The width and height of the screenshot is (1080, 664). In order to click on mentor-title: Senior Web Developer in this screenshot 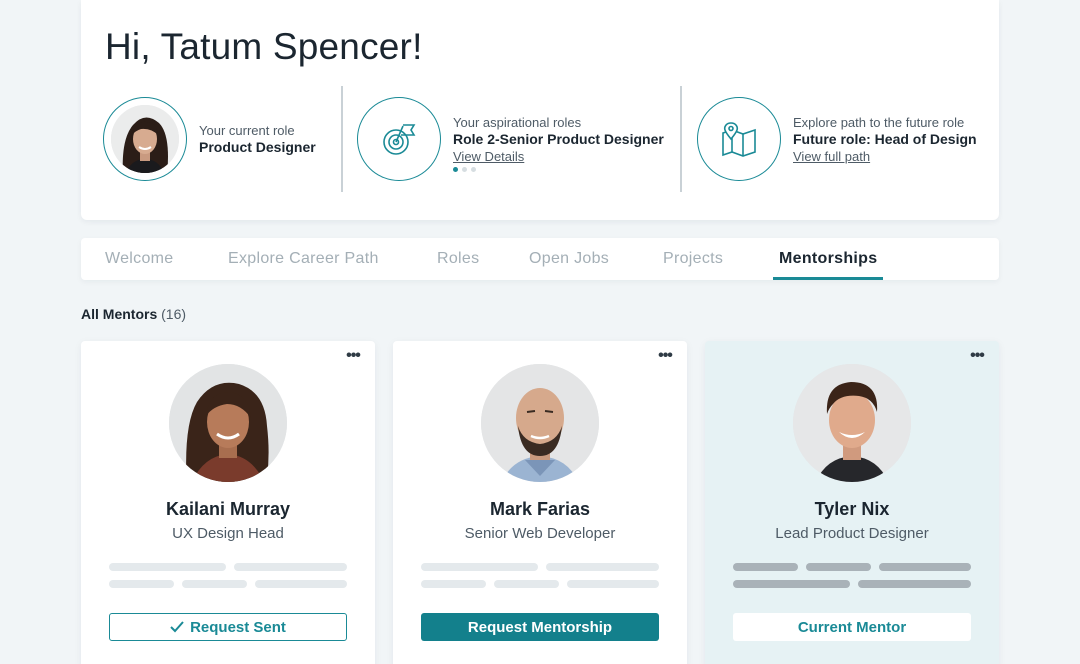, I will do `click(540, 533)`.